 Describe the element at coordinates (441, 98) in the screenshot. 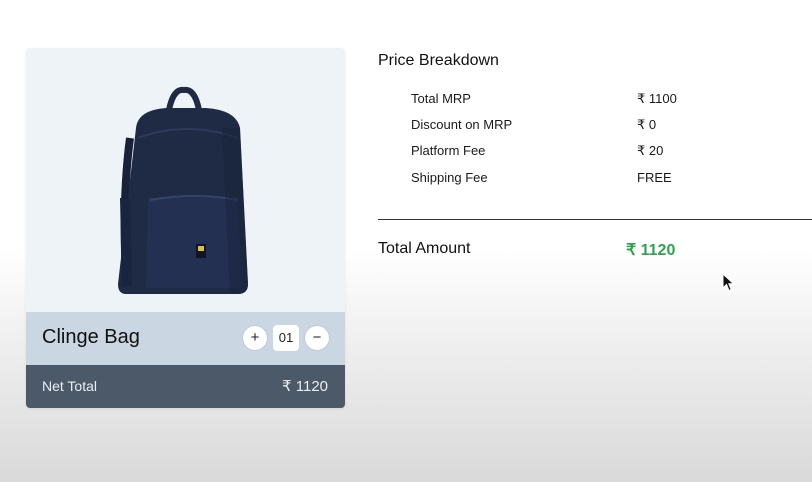

I see `row-label: Total MRP` at that location.